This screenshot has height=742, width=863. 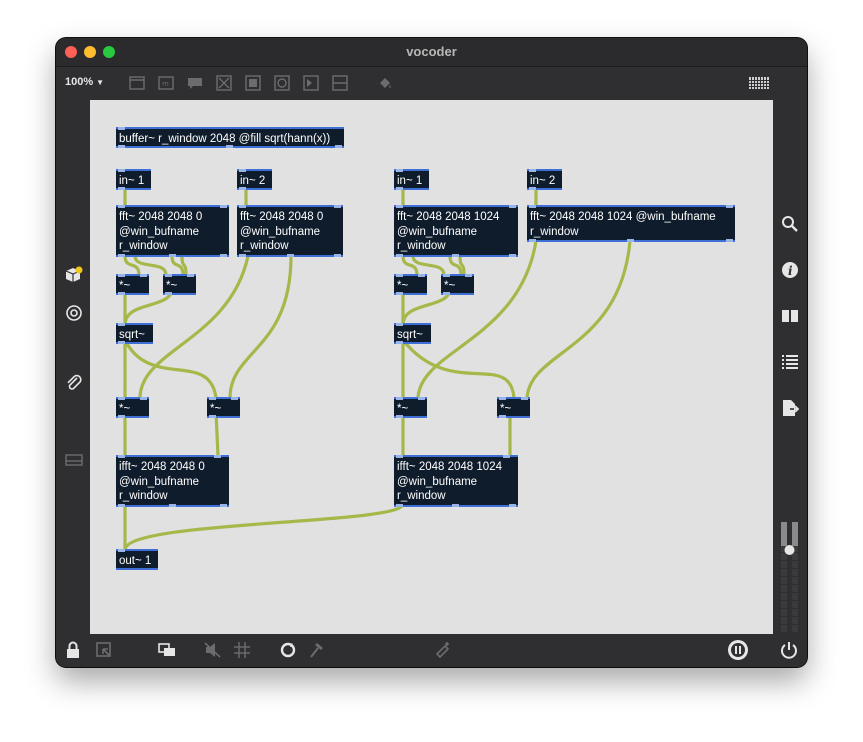 What do you see at coordinates (412, 333) in the screenshot?
I see `right-sqrt-object: sqrt~` at bounding box center [412, 333].